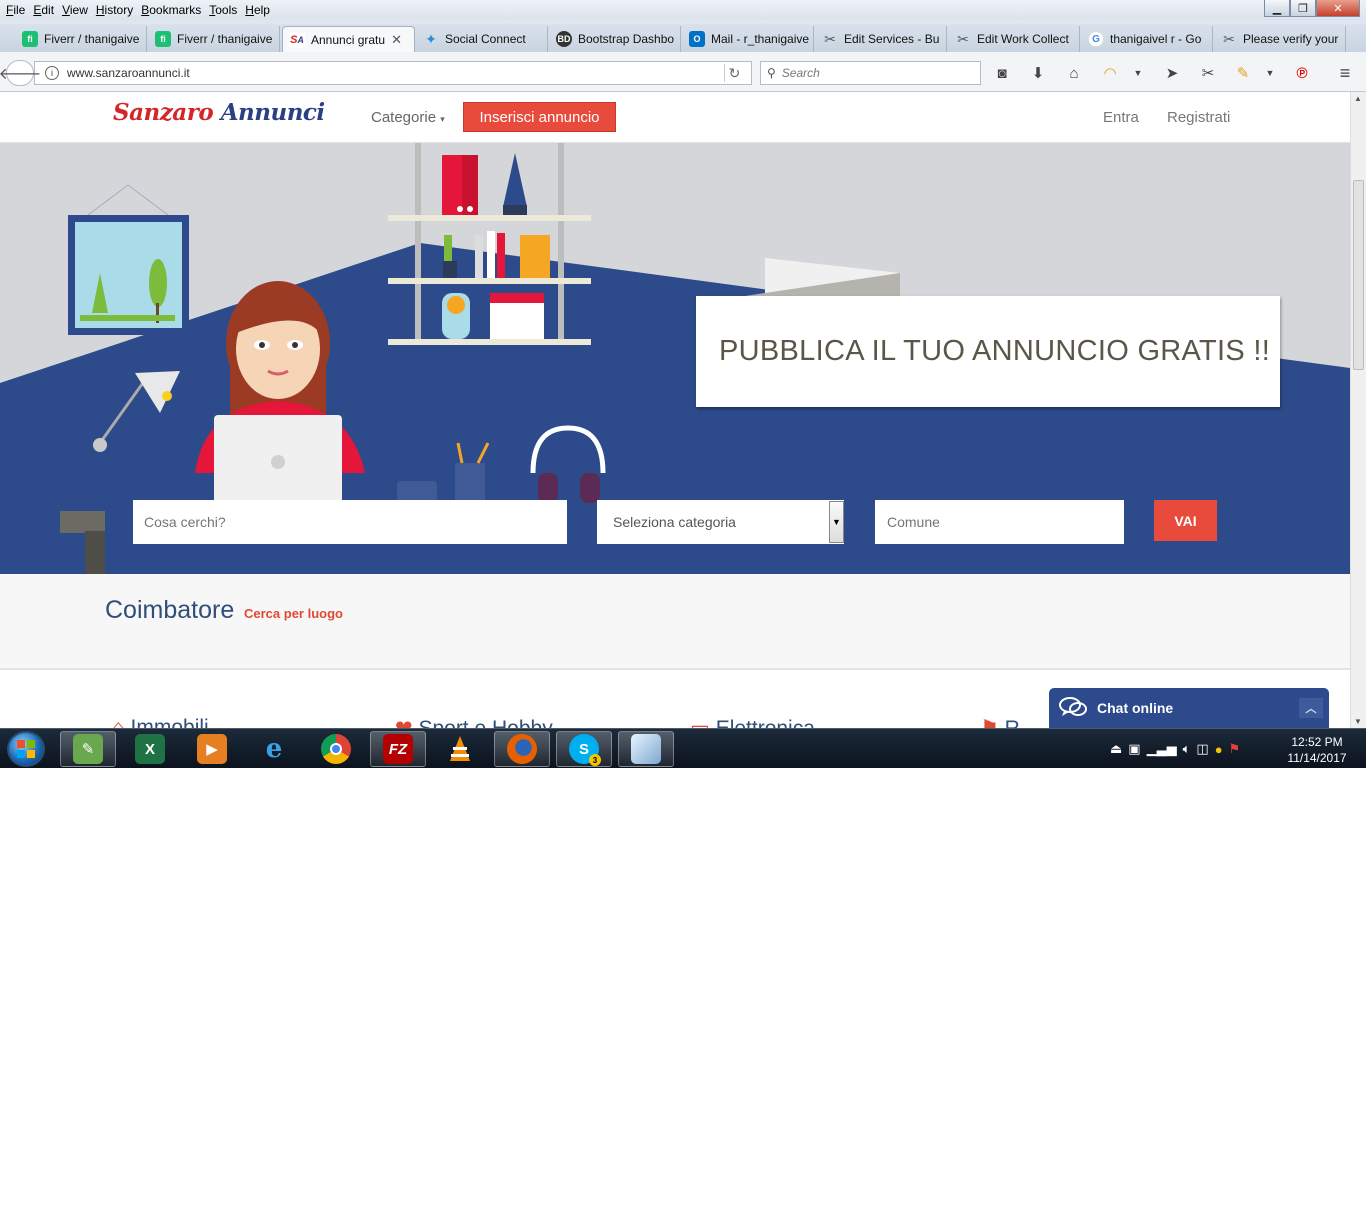 The height and width of the screenshot is (1210, 1366). What do you see at coordinates (1235, 749) in the screenshot?
I see `action-center-flag-icon: ⚑` at bounding box center [1235, 749].